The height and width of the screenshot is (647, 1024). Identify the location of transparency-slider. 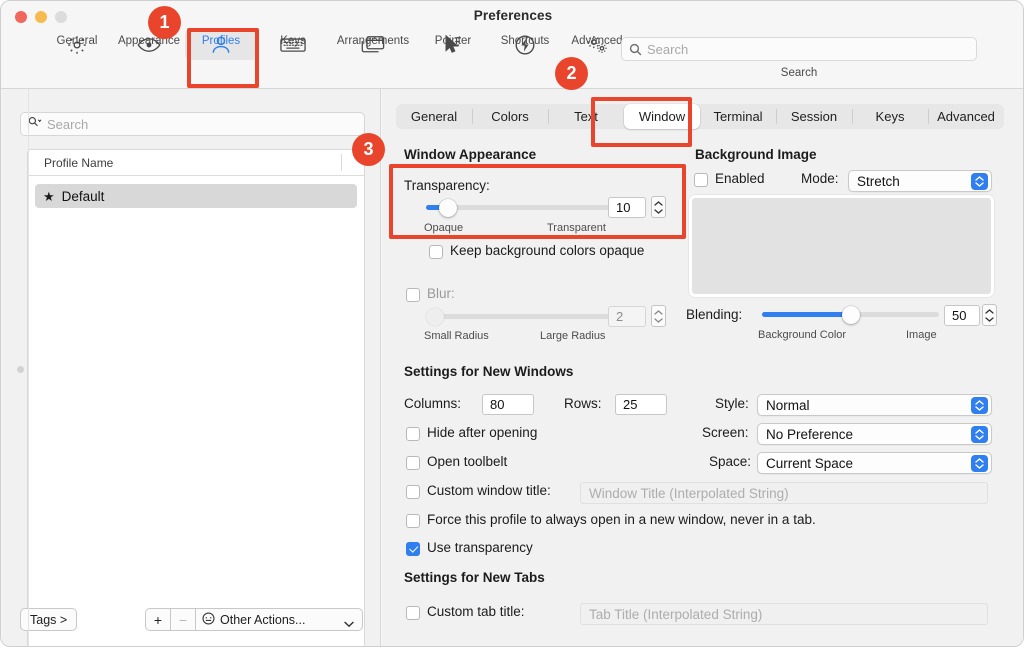
(532, 208).